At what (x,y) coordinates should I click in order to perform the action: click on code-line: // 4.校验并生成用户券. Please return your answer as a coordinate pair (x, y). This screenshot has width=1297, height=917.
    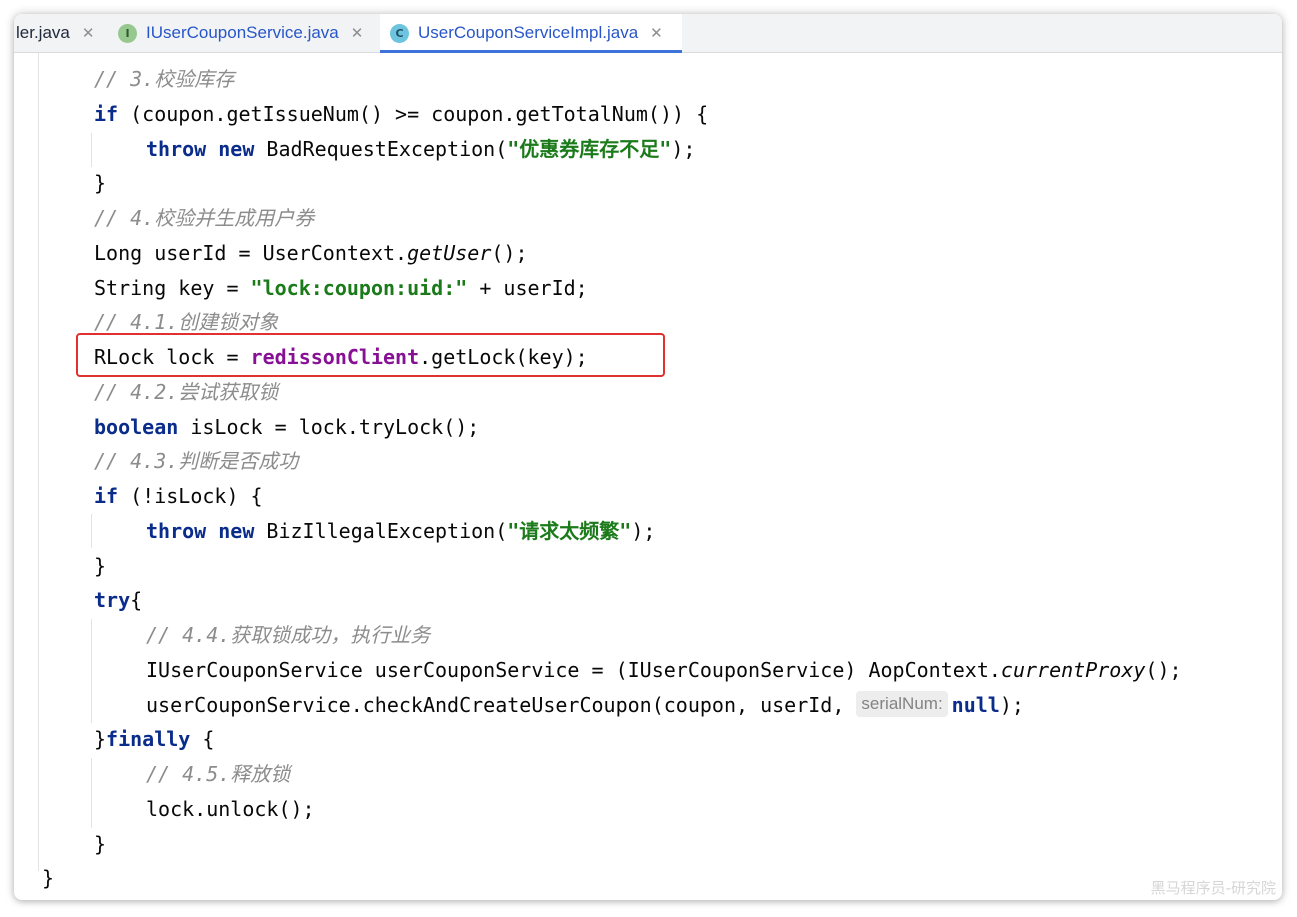
    Looking at the image, I should click on (204, 218).